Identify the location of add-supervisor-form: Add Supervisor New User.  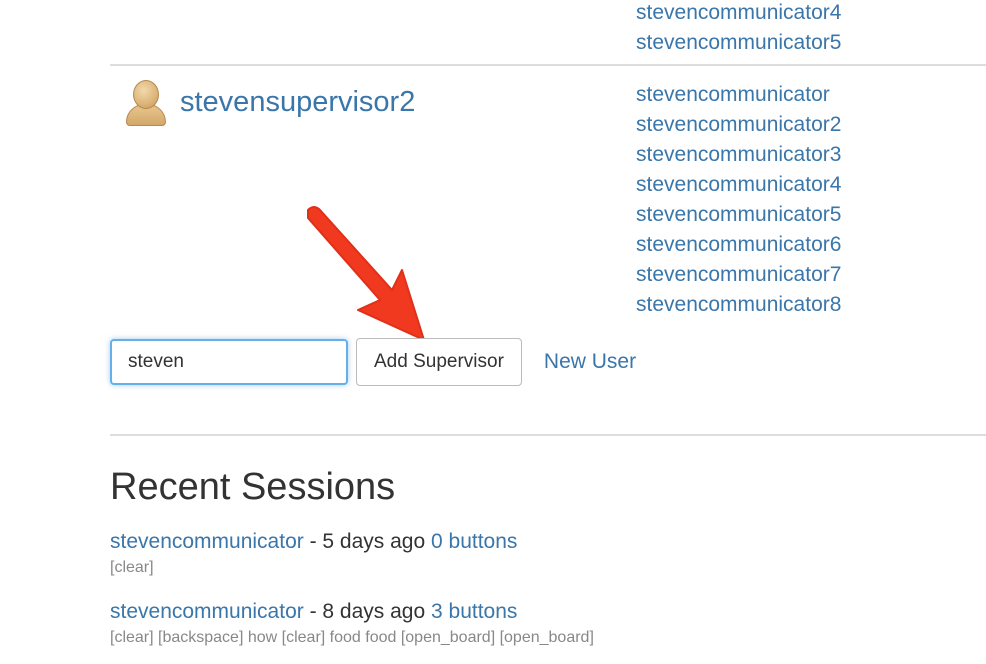
(373, 362).